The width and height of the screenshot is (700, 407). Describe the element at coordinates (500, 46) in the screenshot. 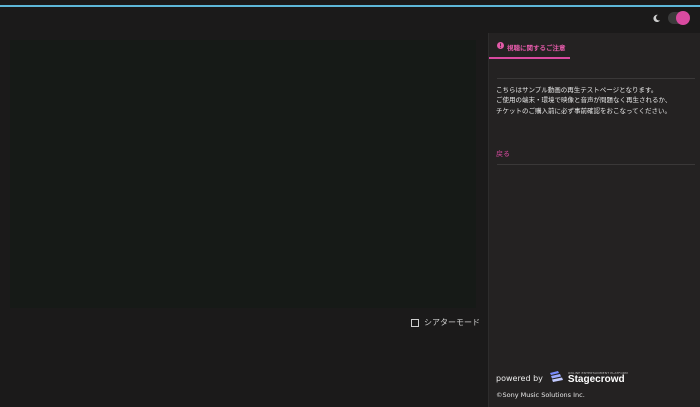

I see `info-icon` at that location.